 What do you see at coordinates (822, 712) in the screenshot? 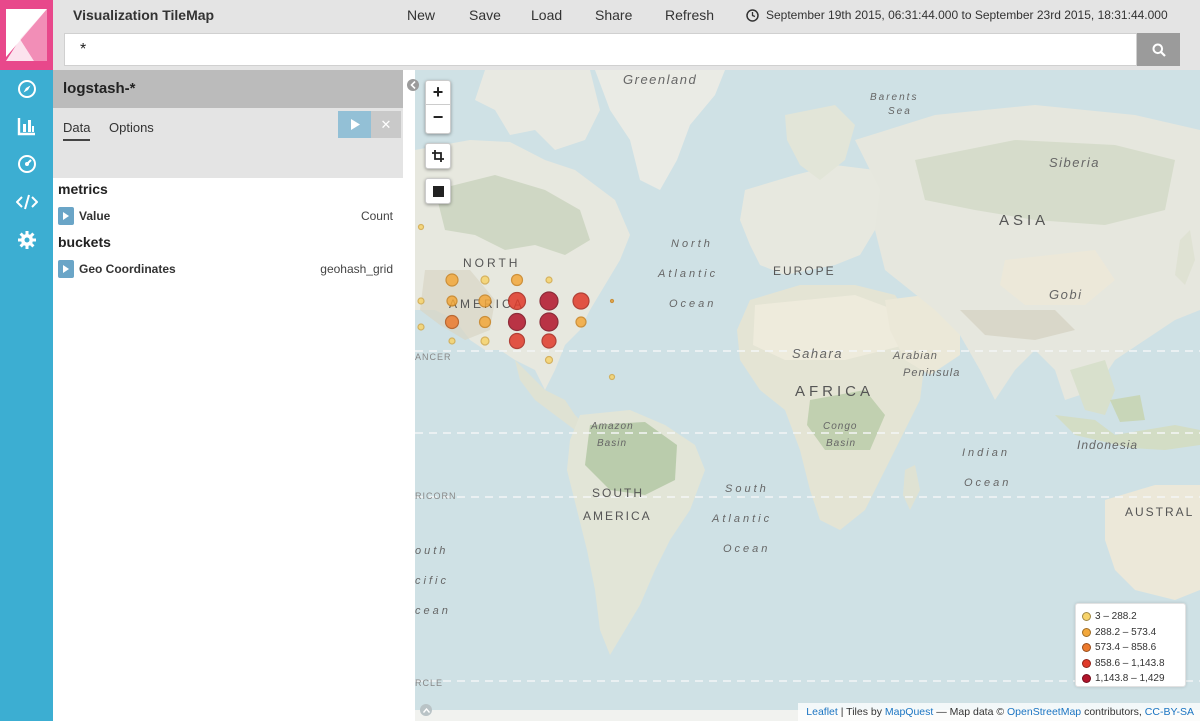
I see `leaflet-link: Leaflet` at bounding box center [822, 712].